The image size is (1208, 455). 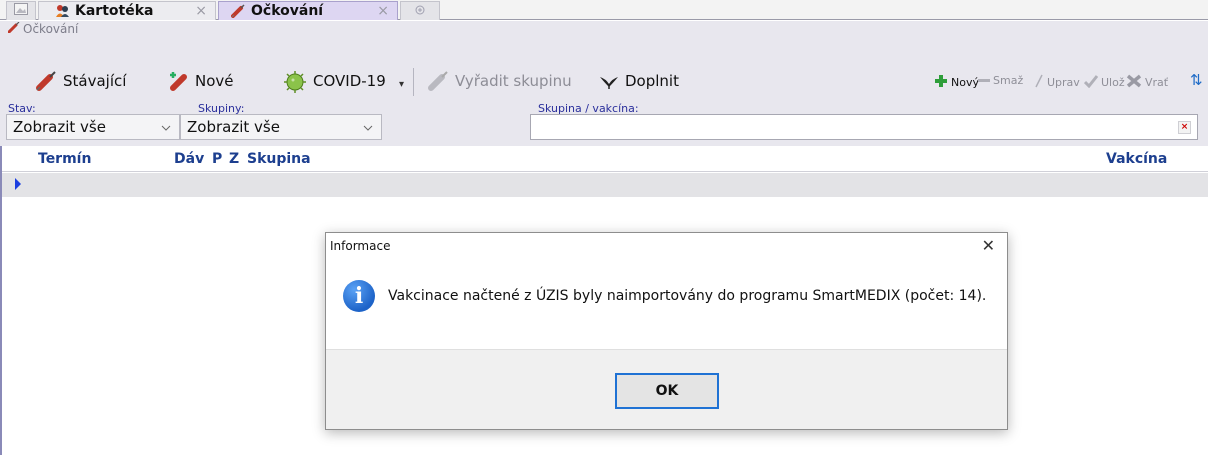 I want to click on column-header-skupina: Skupina, so click(x=279, y=159).